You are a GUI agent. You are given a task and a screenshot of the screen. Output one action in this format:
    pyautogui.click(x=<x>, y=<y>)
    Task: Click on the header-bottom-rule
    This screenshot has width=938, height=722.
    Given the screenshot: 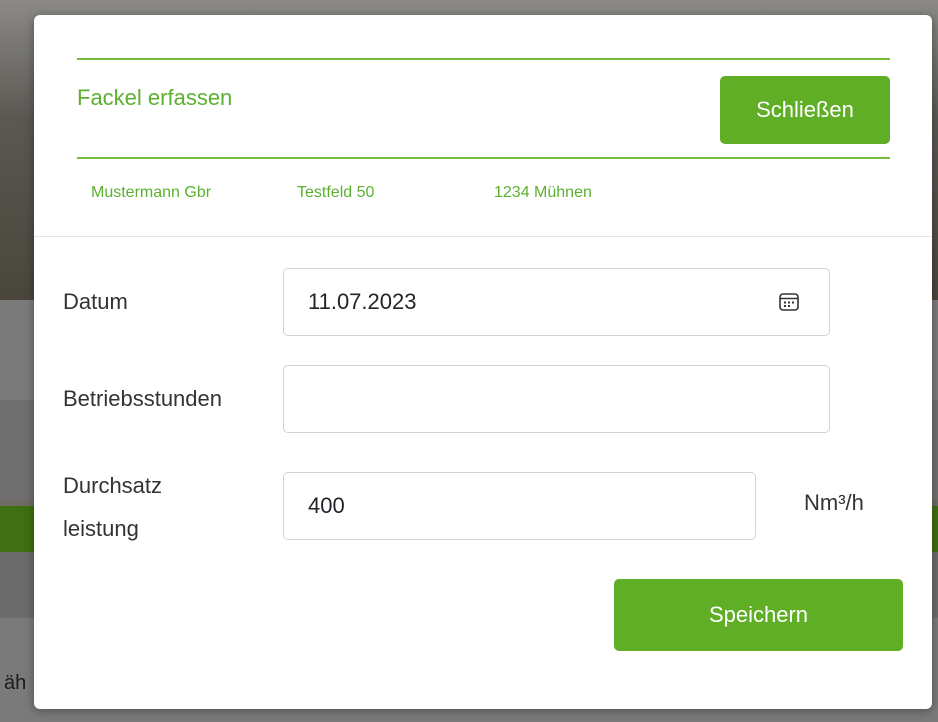 What is the action you would take?
    pyautogui.click(x=483, y=158)
    